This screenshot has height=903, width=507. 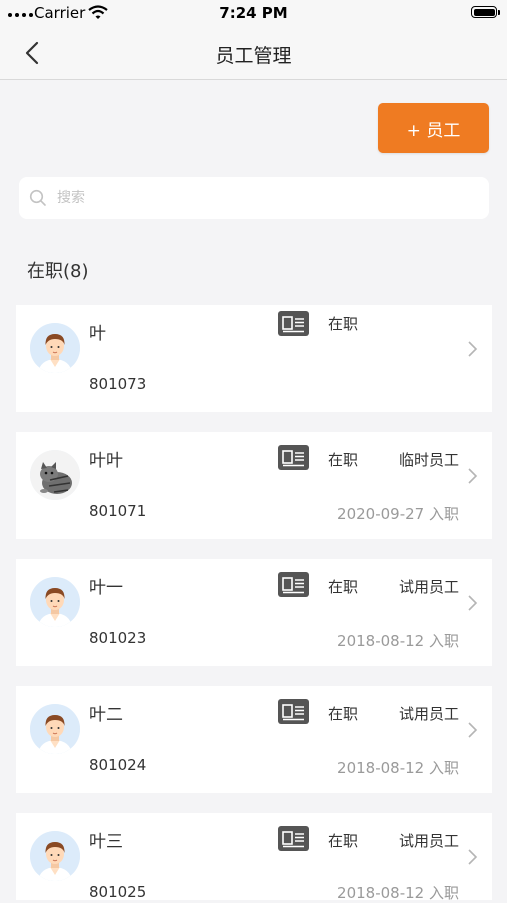 What do you see at coordinates (106, 715) in the screenshot?
I see `employee-name: 叶二` at bounding box center [106, 715].